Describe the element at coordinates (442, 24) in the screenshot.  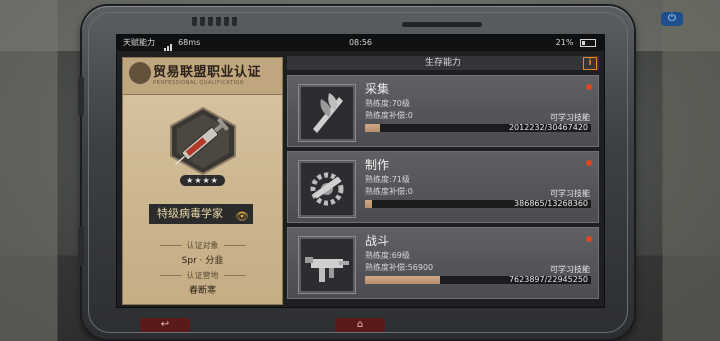
I see `earpiece` at that location.